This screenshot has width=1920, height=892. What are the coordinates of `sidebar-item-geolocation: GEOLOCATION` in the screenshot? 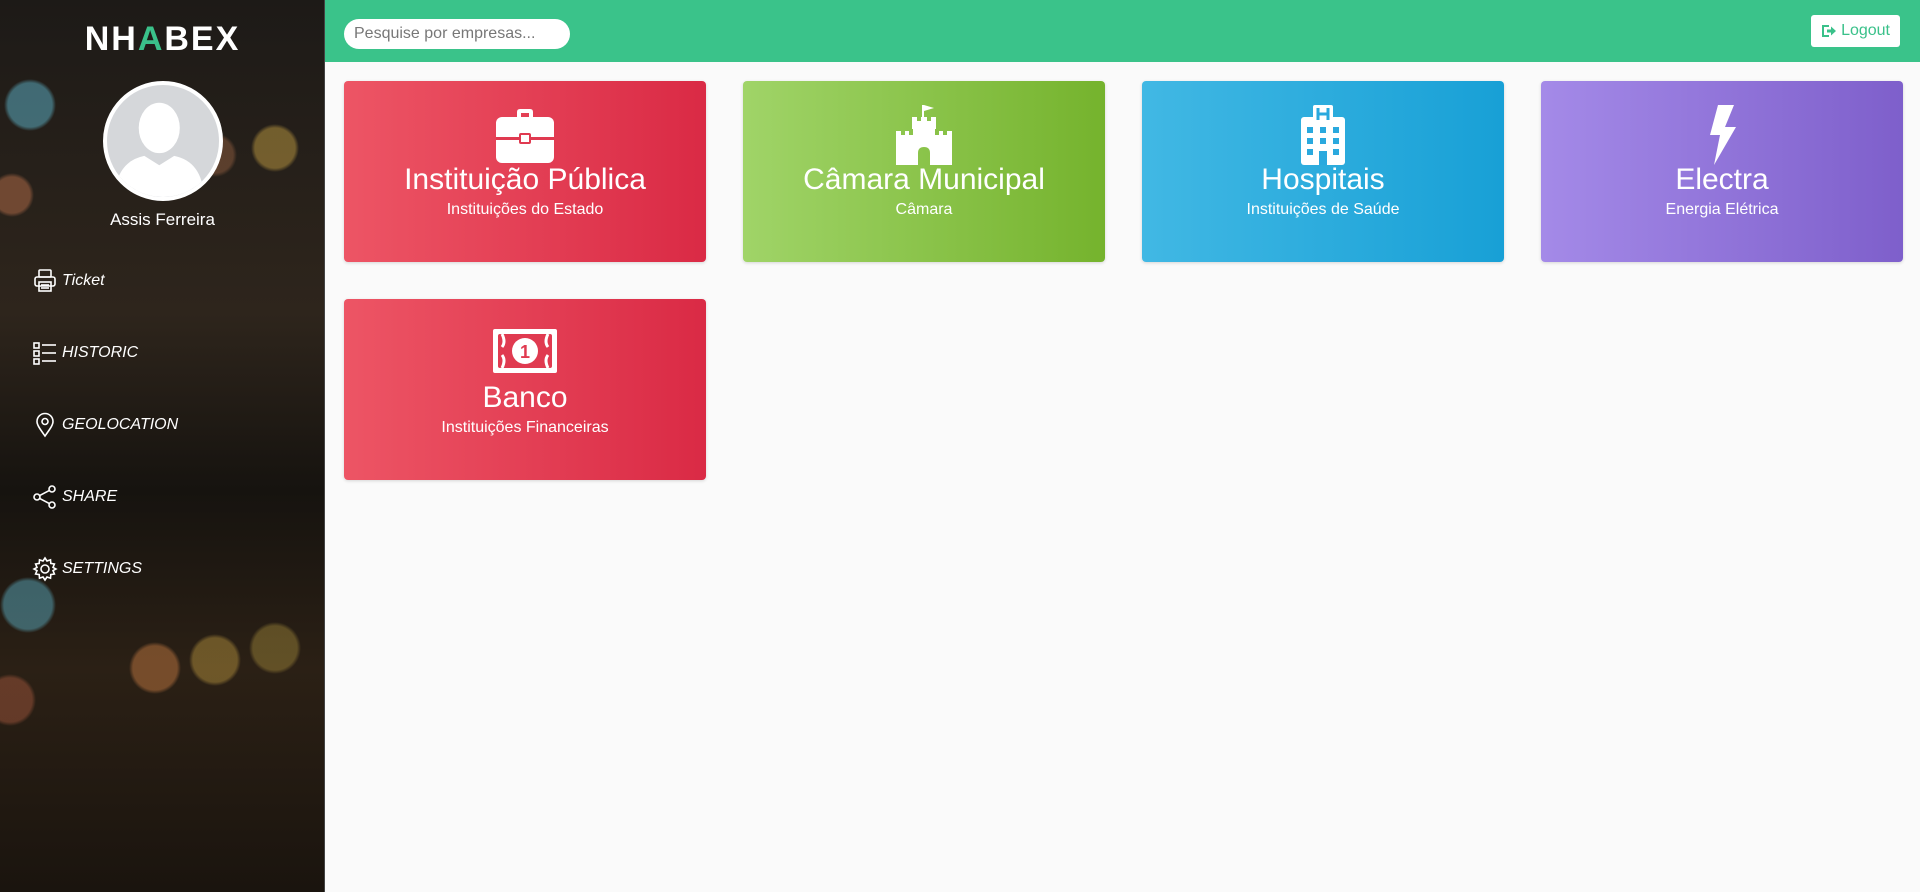 It's located at (105, 425).